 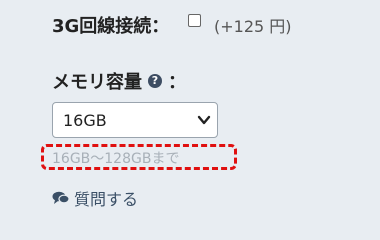 I want to click on memory-label-colon: ：, so click(x=177, y=82).